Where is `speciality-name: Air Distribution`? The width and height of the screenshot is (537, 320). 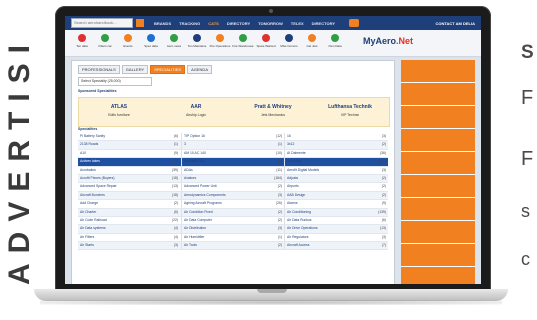
speciality-name: Air Distribution is located at coordinates (195, 228).